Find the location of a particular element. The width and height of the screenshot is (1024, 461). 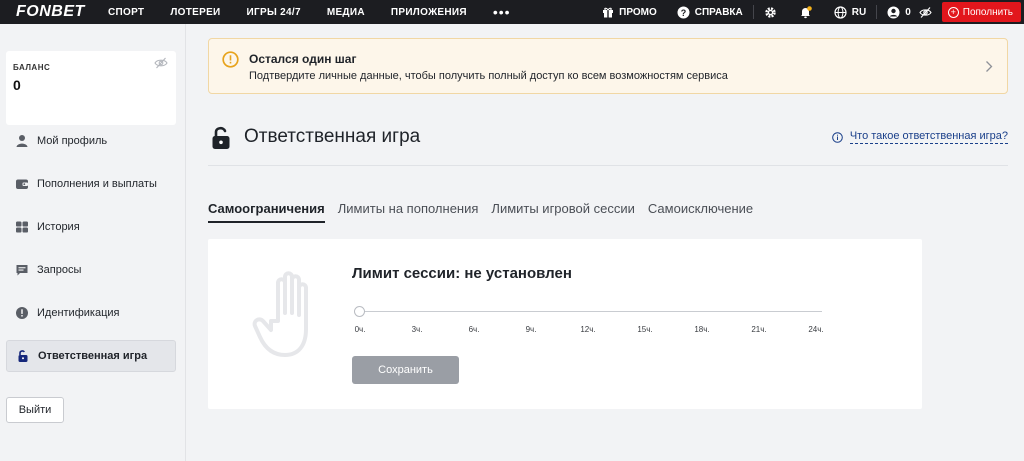

alert-icon is located at coordinates (22, 313).